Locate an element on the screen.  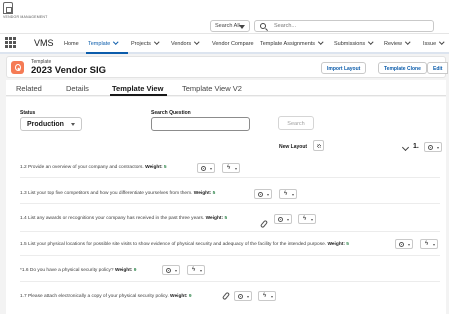
logo-text: VENDOR MANAGEMENT is located at coordinates (25, 17).